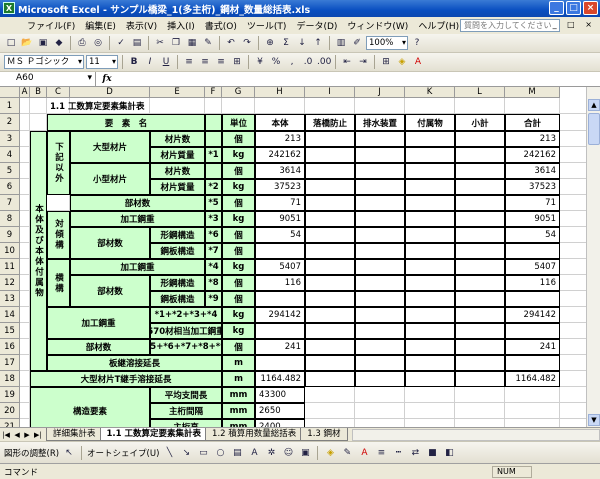 The image size is (600, 479). I want to click on copy-icon: ❐, so click(176, 43).